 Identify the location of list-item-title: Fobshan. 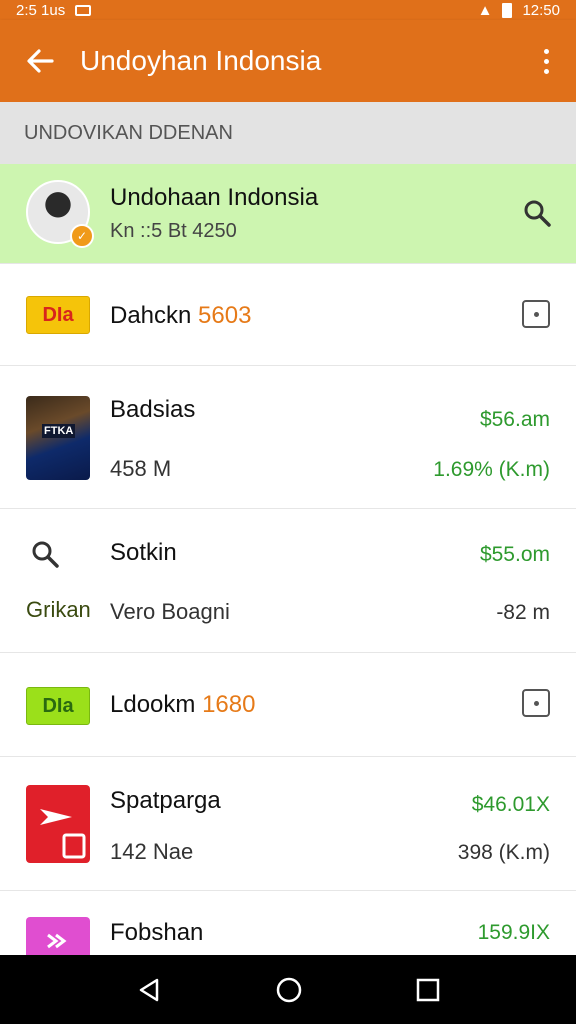
(157, 932).